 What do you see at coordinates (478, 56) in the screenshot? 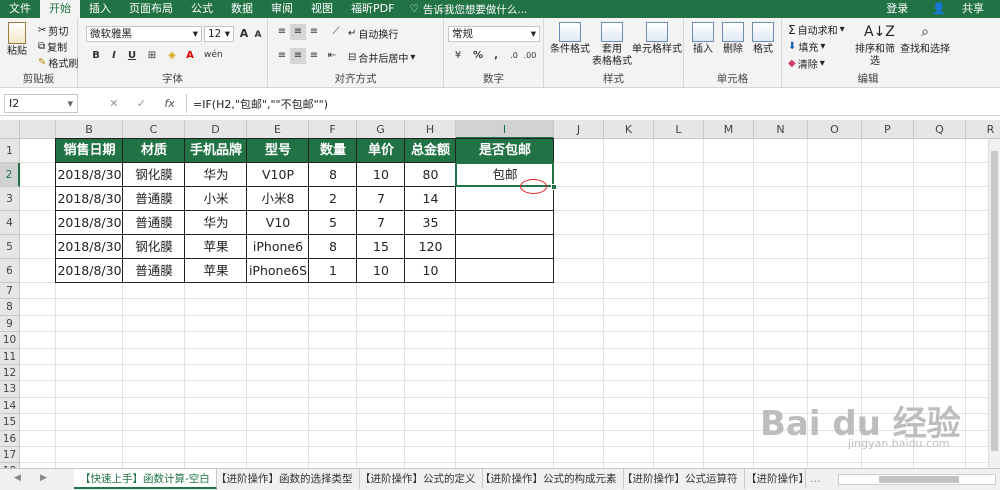
I see `percent-button: %` at bounding box center [478, 56].